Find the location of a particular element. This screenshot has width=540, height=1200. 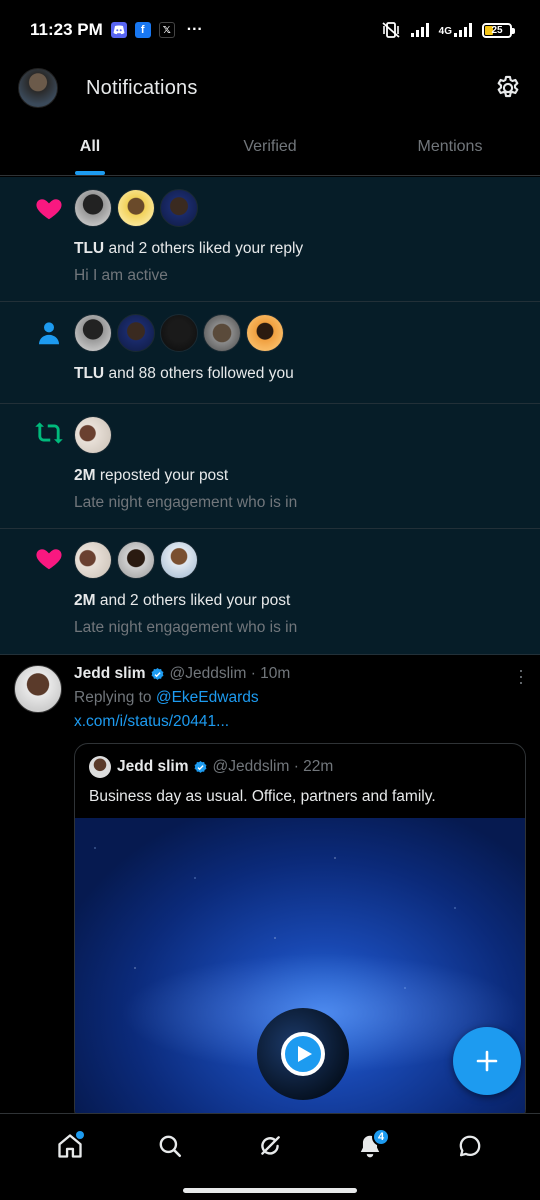

replying-to: Replying to @EkeEdwards is located at coordinates (166, 697).